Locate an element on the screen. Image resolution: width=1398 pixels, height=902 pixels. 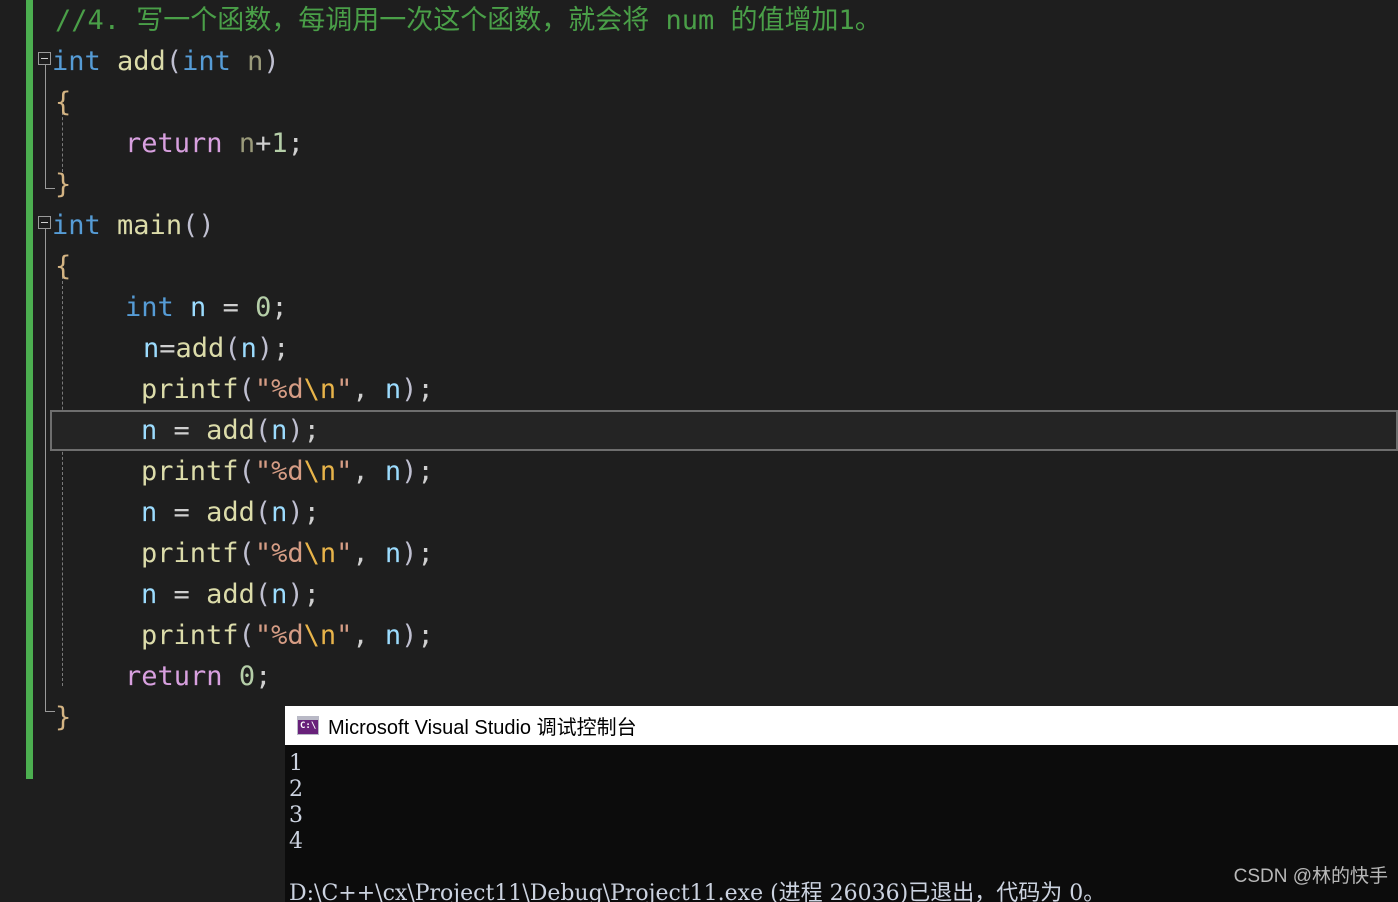
code-line-main-return: return 0; is located at coordinates (198, 676).